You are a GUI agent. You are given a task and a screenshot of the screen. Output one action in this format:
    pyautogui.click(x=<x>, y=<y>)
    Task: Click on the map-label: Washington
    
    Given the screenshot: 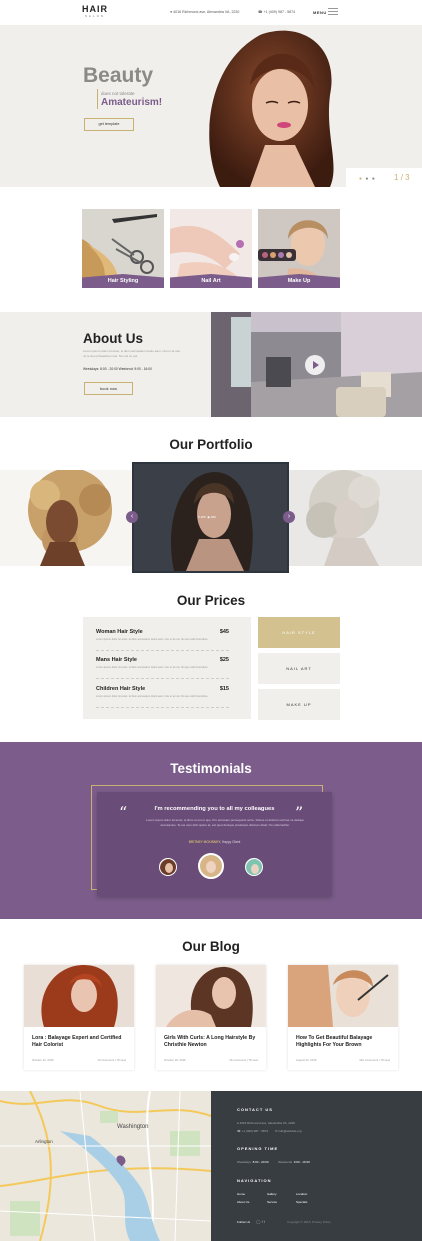 What is the action you would take?
    pyautogui.click(x=133, y=1127)
    